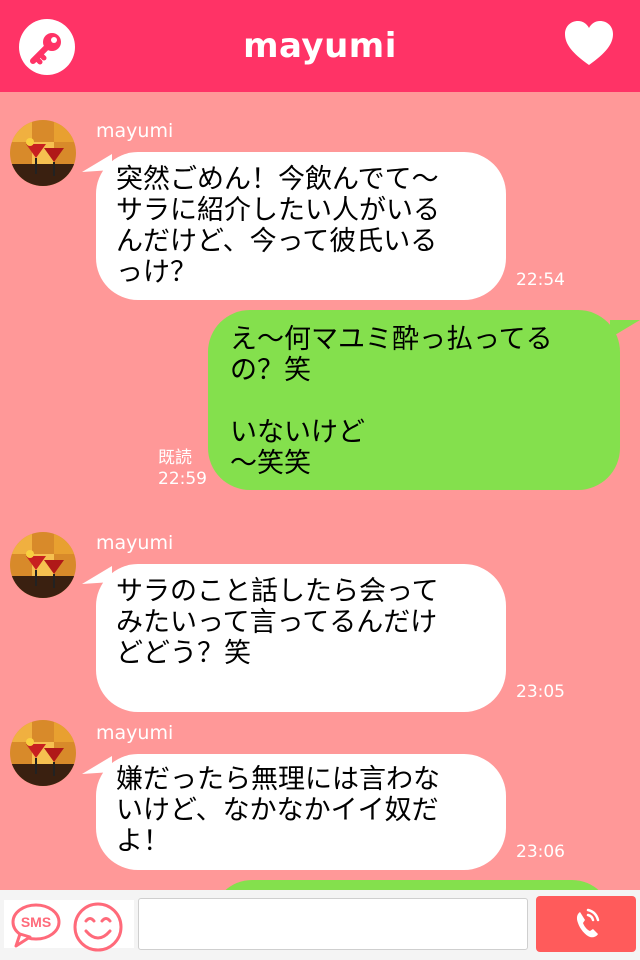 The width and height of the screenshot is (640, 960). Describe the element at coordinates (414, 400) in the screenshot. I see `message-bubble-own: え〜何マユミ酔っ払ってる の？笑 いないけど 〜笑笑` at that location.